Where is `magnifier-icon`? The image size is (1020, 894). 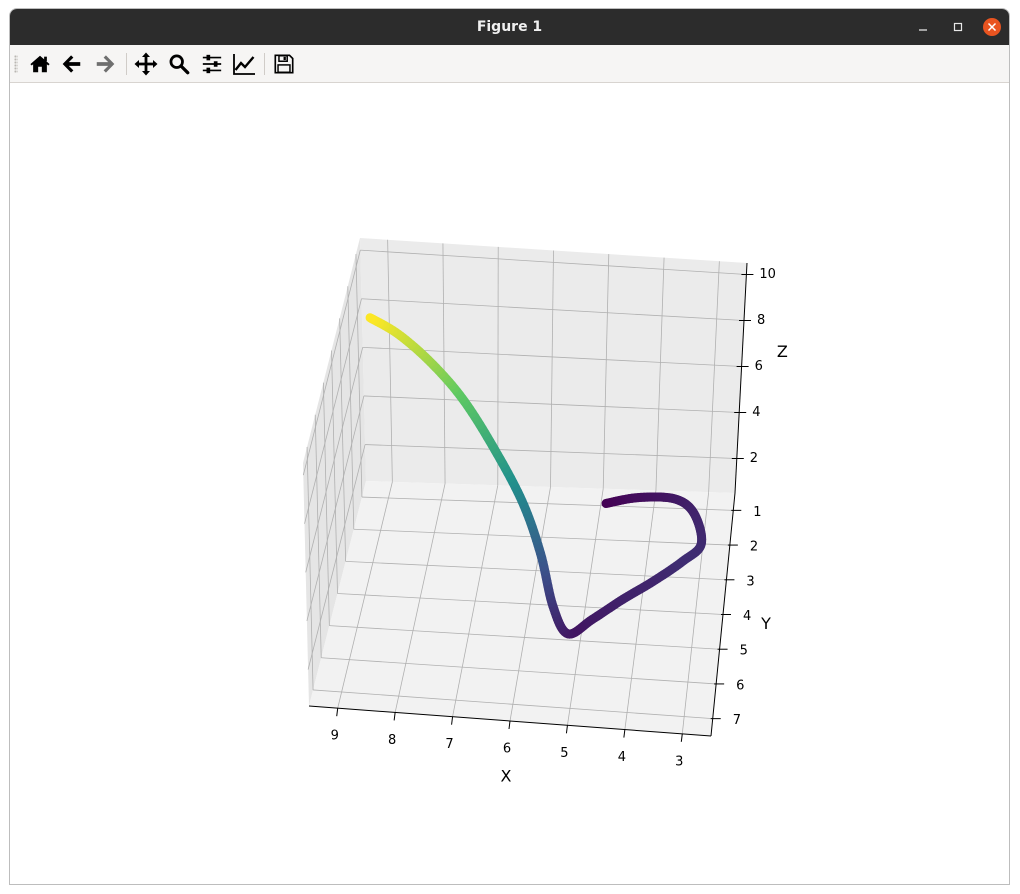 magnifier-icon is located at coordinates (179, 64).